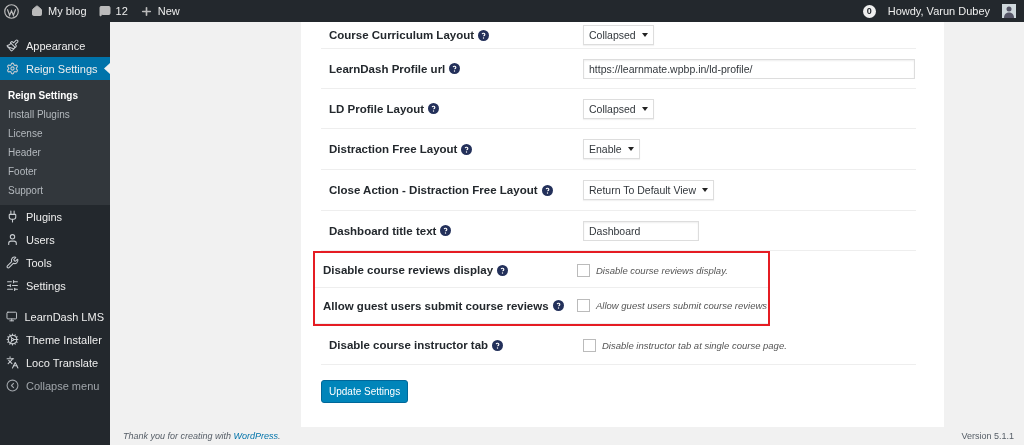 This screenshot has height=445, width=1024. I want to click on submenu-item: Install Plugins, so click(55, 114).